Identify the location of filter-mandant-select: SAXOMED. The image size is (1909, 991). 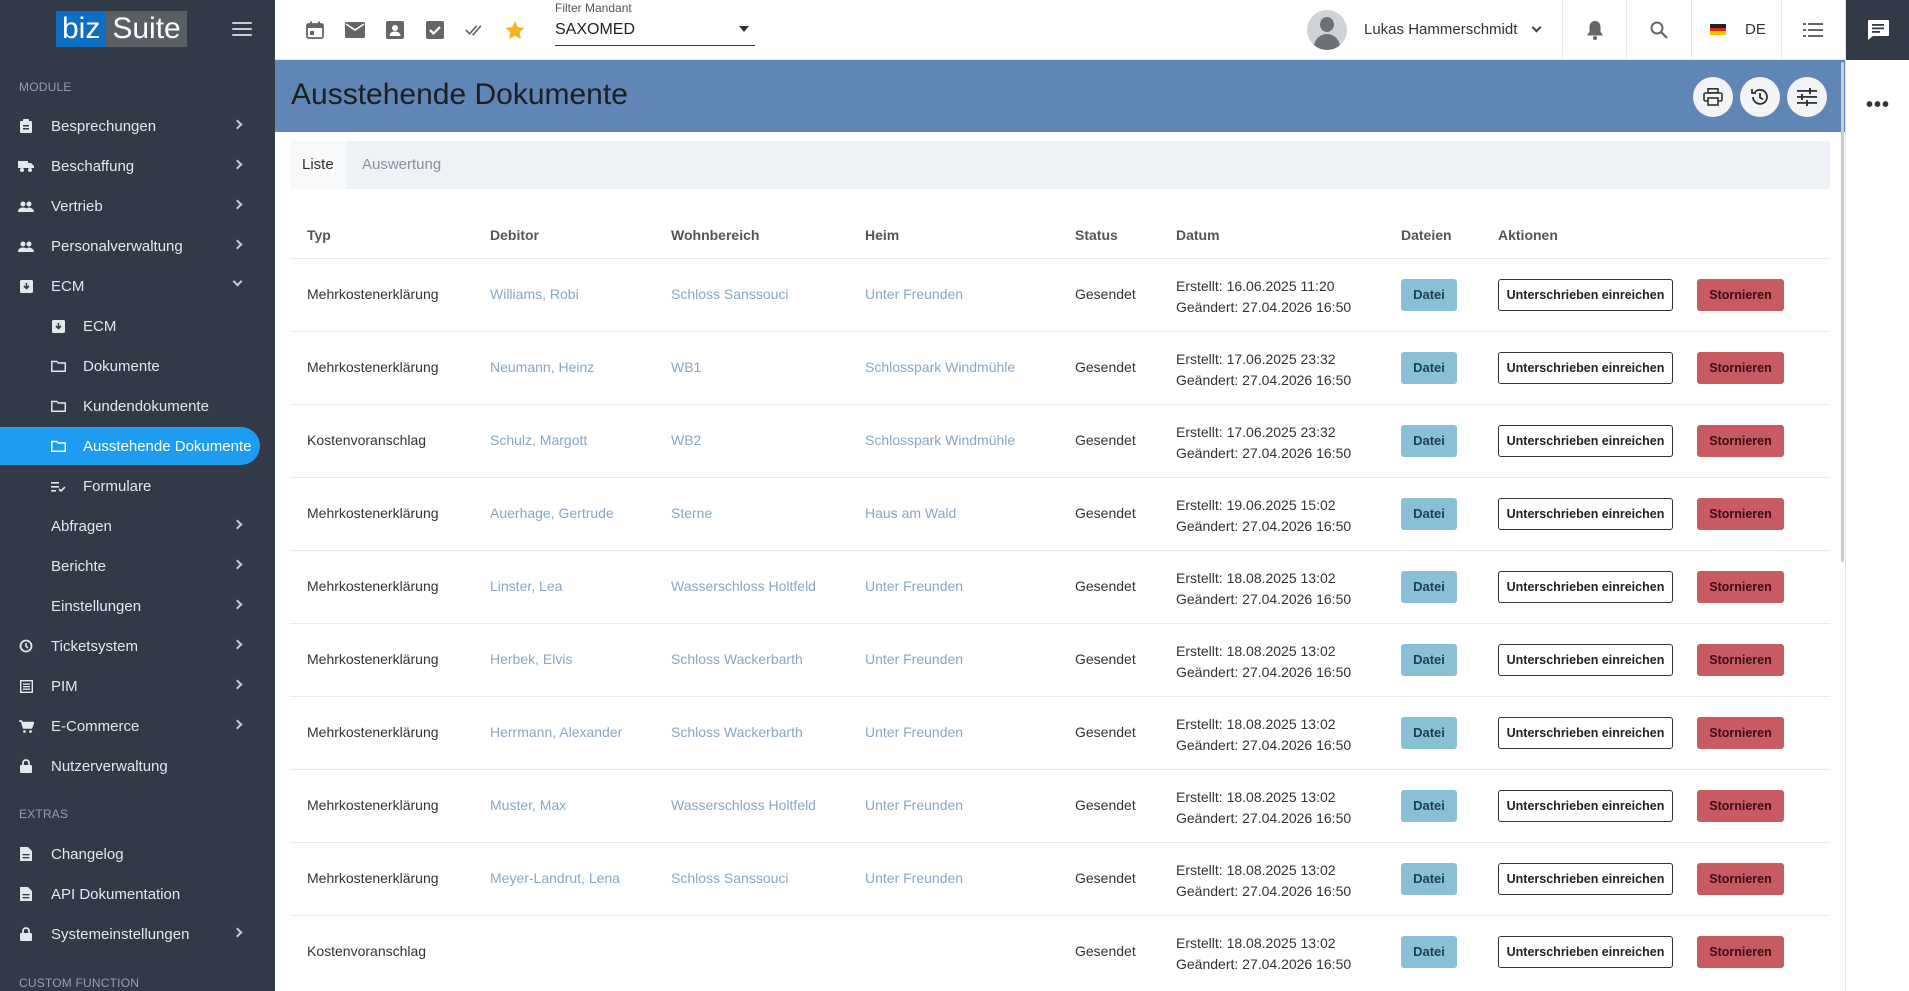
(655, 32).